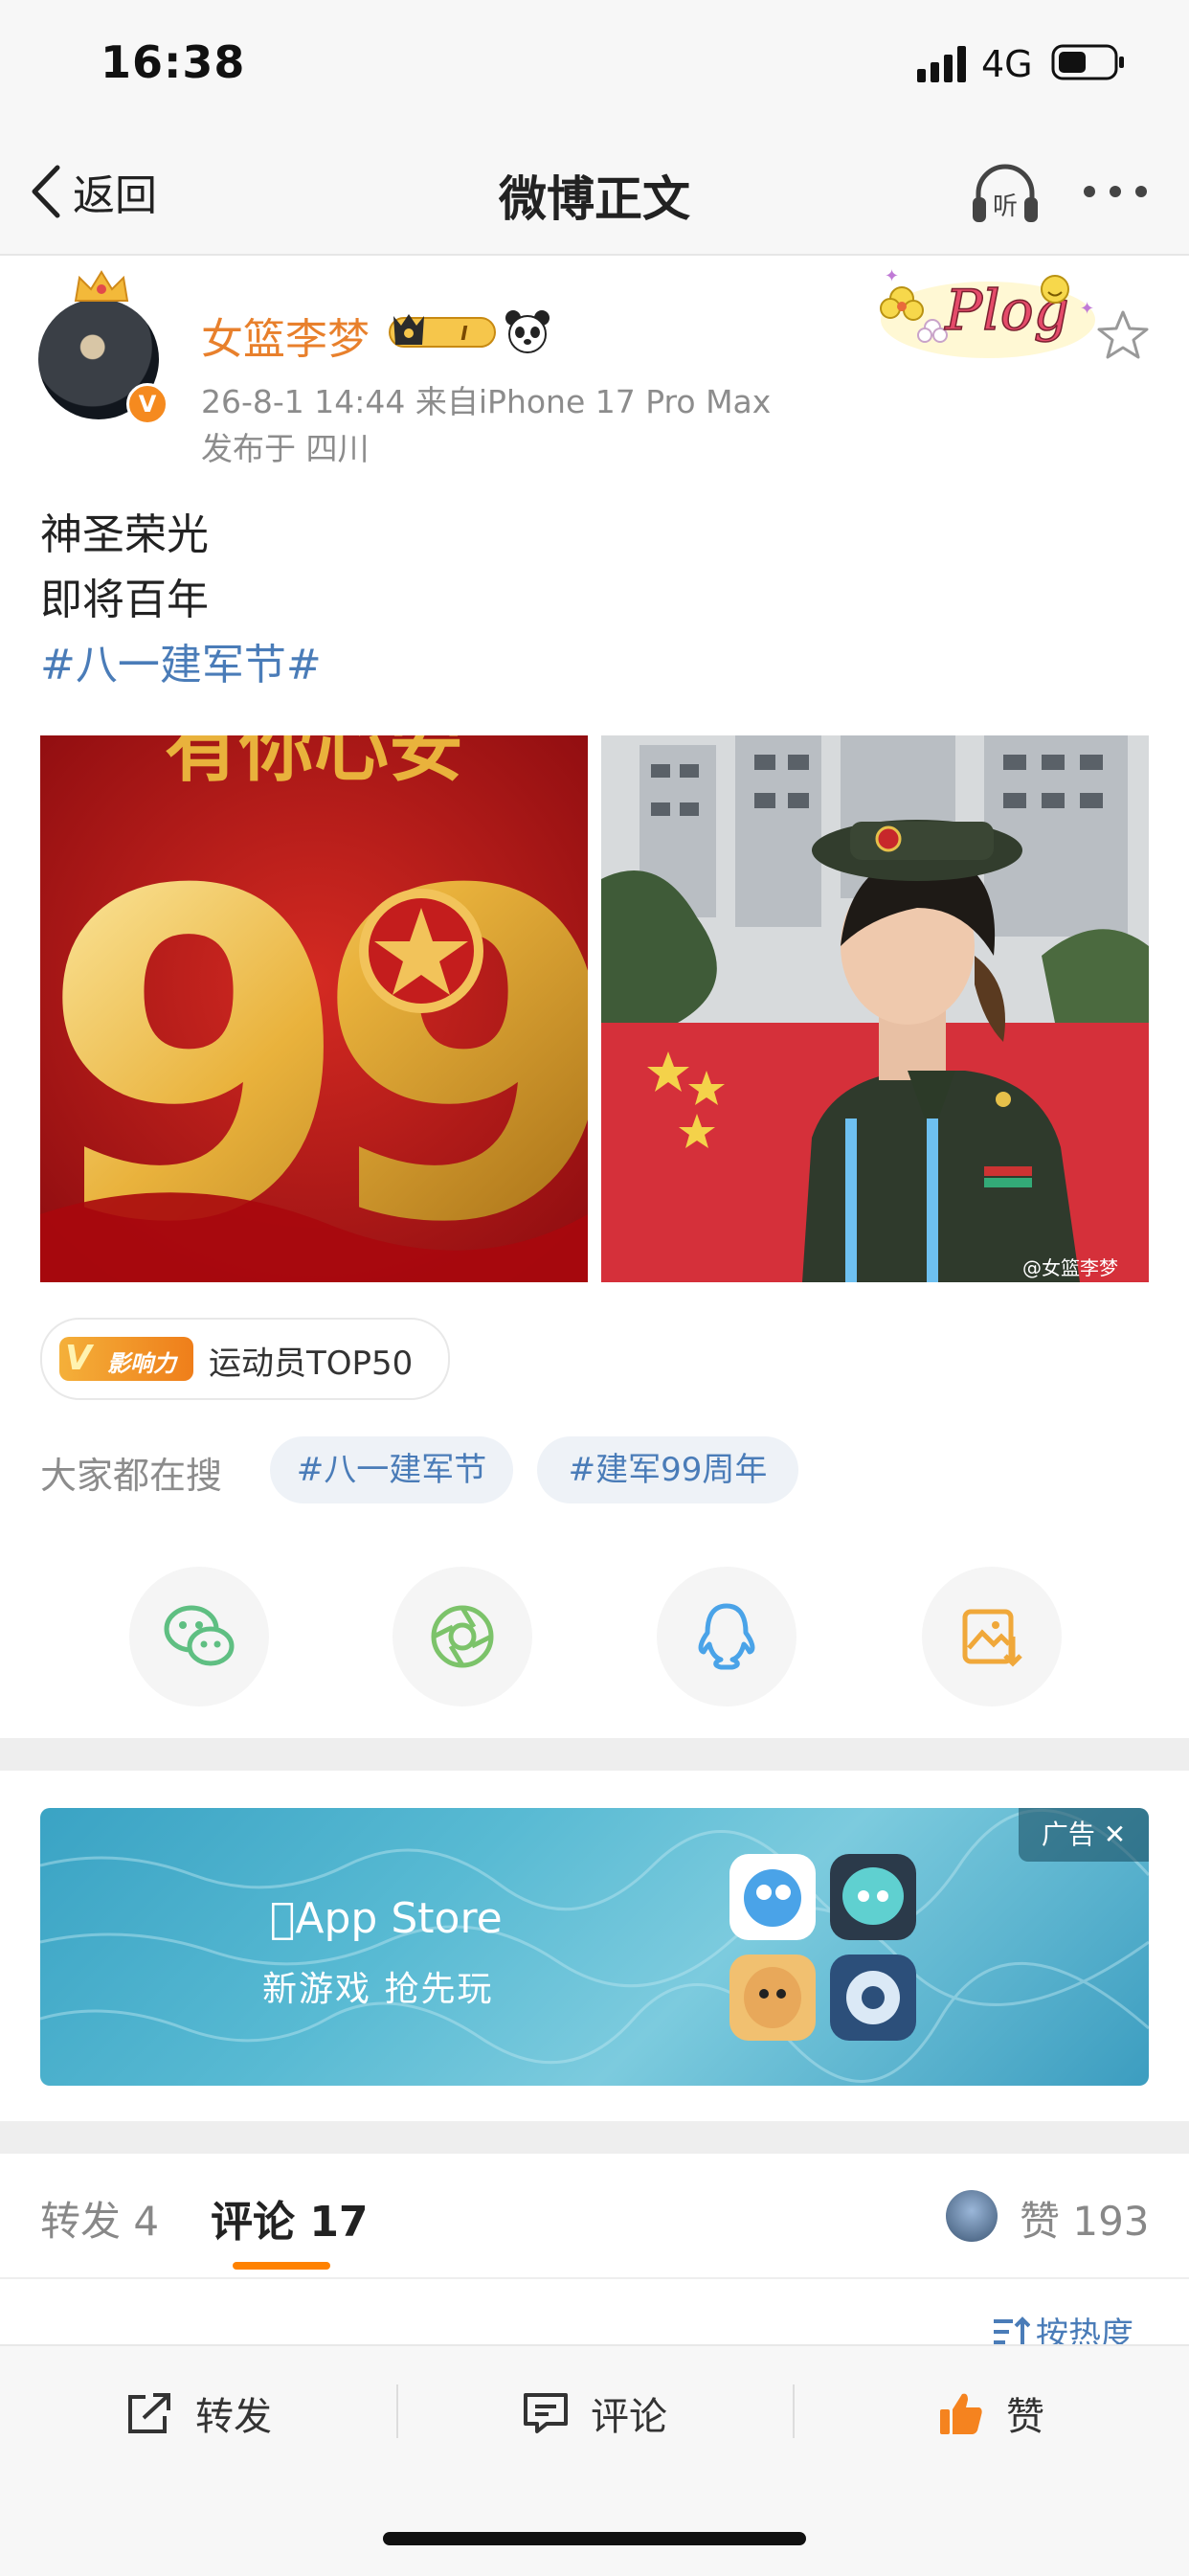  I want to click on post-text-line: 即将百年, so click(124, 600).